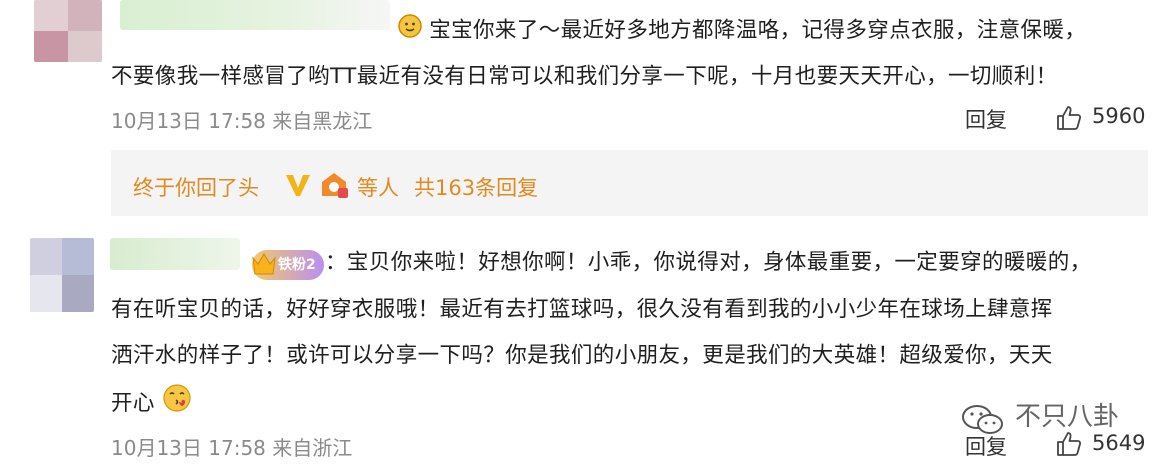 The width and height of the screenshot is (1170, 472). Describe the element at coordinates (297, 265) in the screenshot. I see `fan-level-label: 铁粉2` at that location.